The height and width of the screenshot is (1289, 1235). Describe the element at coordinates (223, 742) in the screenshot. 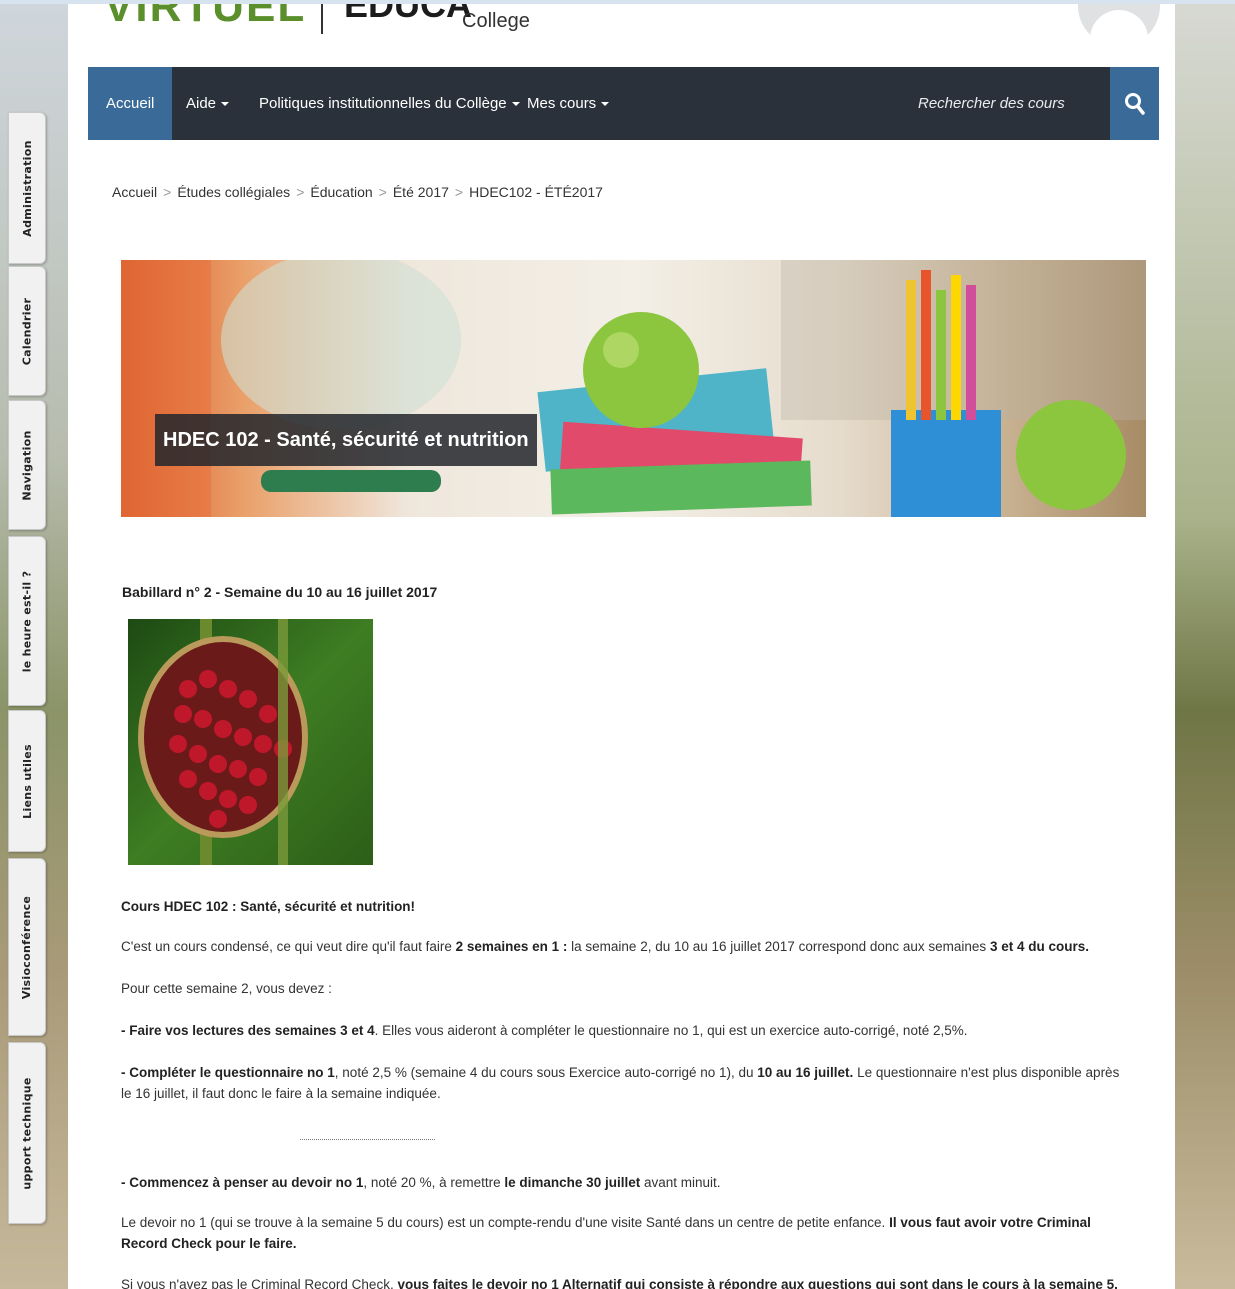

I see `cherries-illustration` at that location.